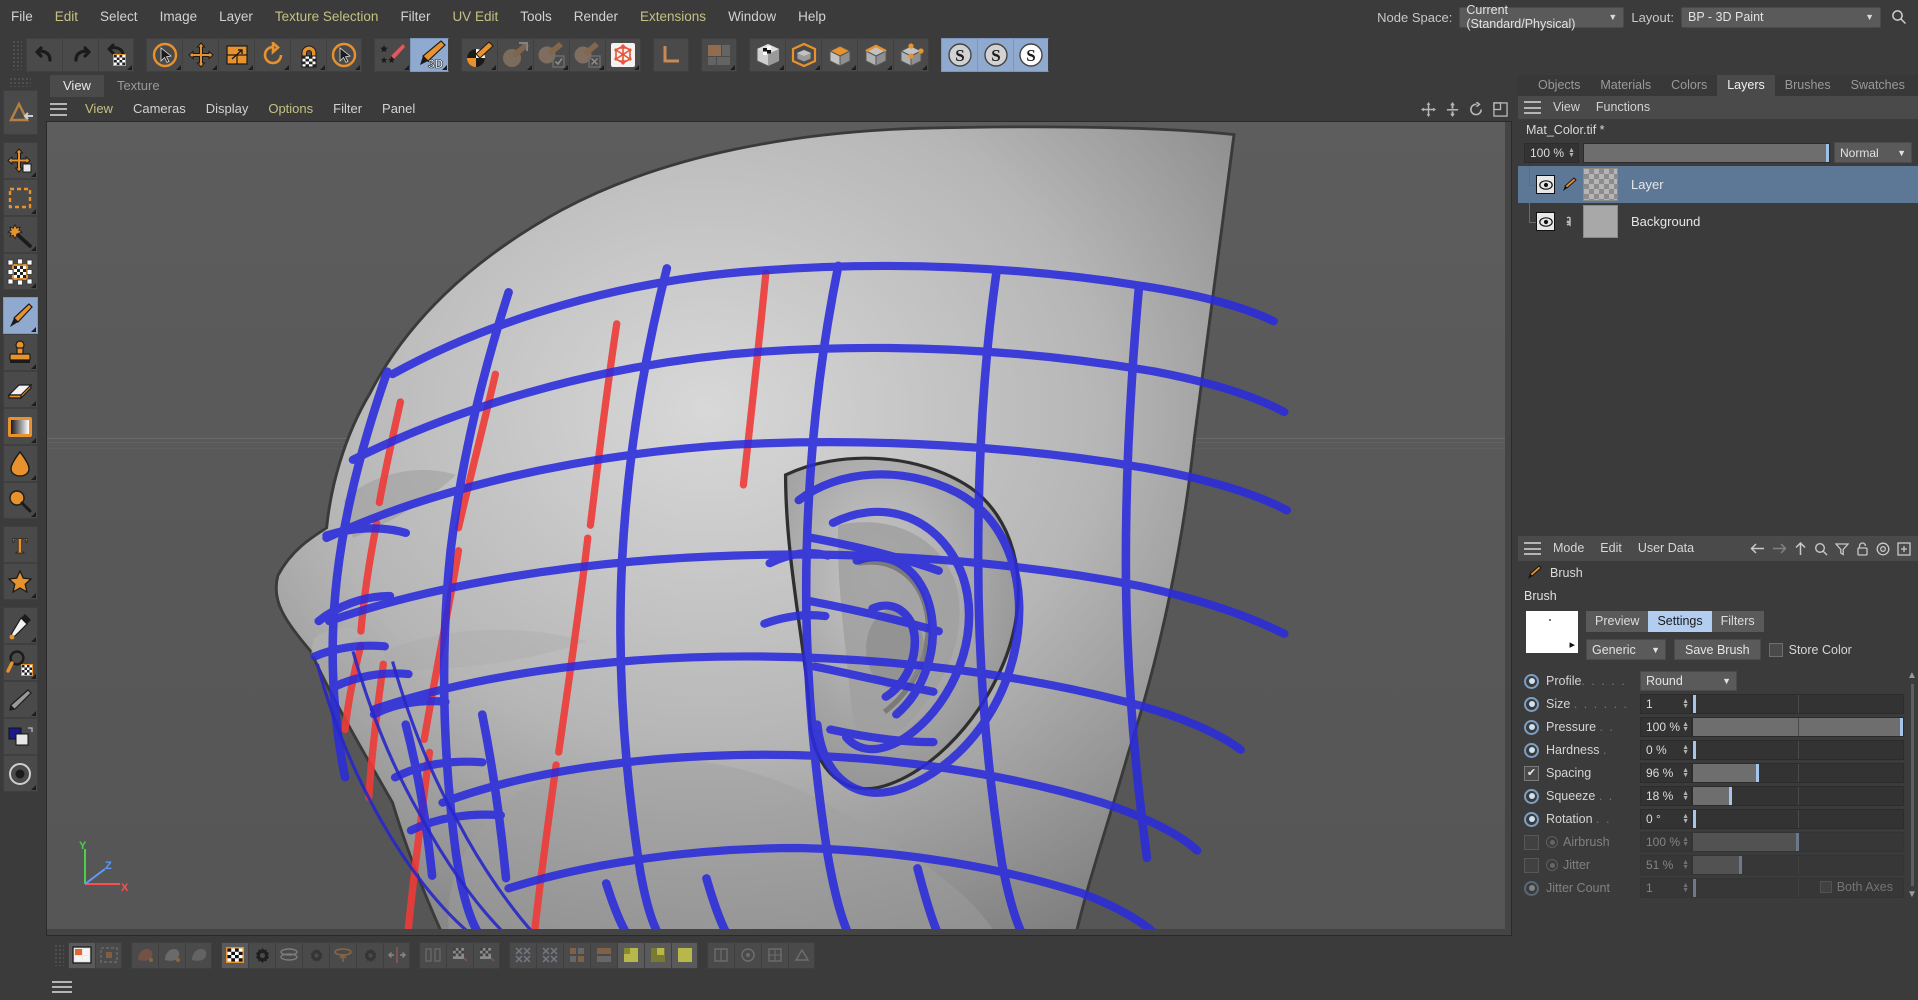  I want to click on projection-paint, so click(288, 955).